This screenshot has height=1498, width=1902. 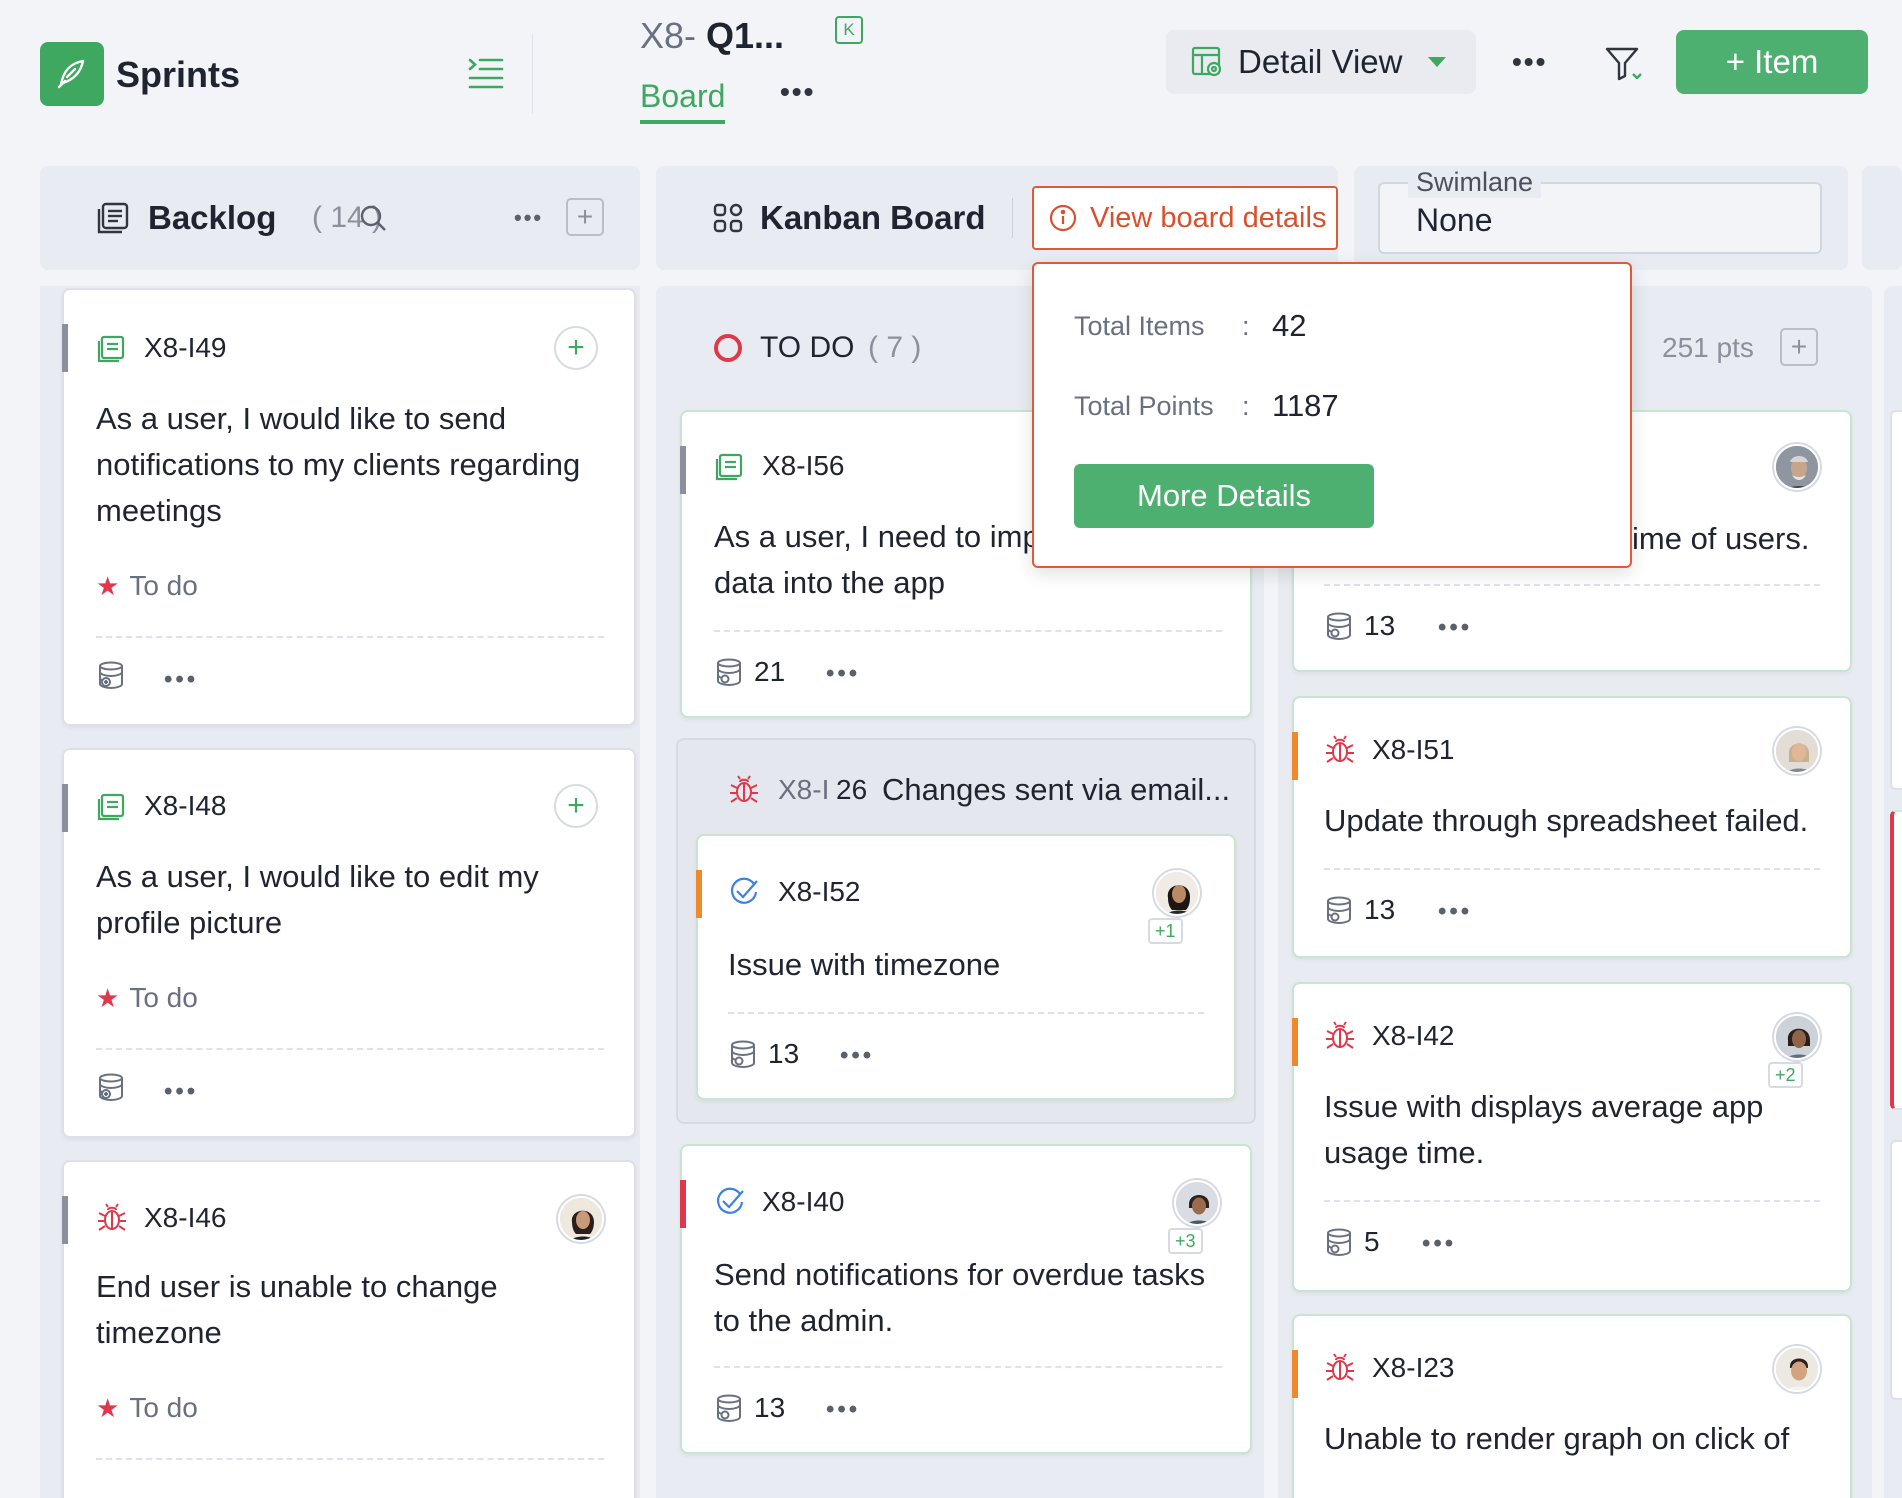 What do you see at coordinates (486, 73) in the screenshot?
I see `collapse-sidebar-button` at bounding box center [486, 73].